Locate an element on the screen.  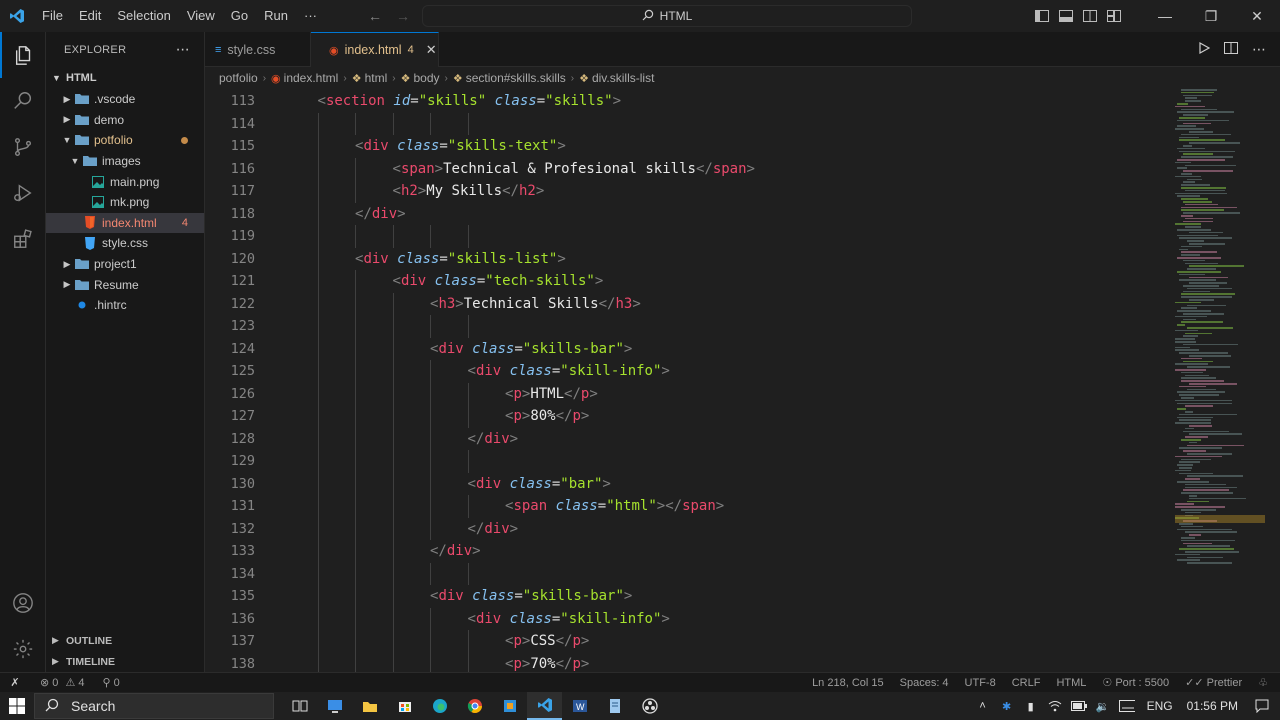
bluetooth-icon: ✱ is located at coordinates (1007, 706).